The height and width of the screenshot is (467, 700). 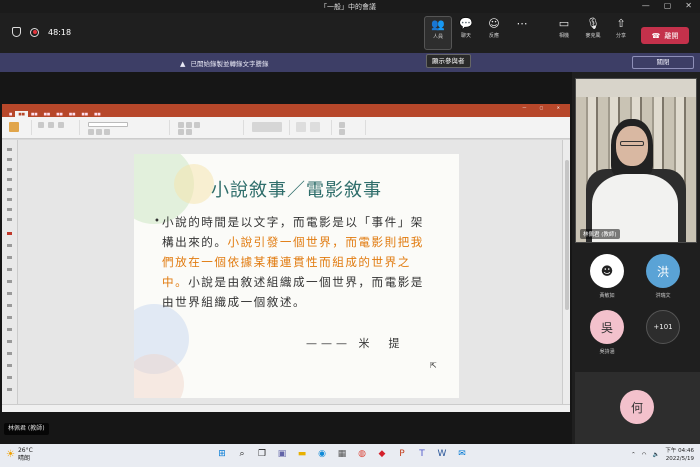 What do you see at coordinates (262, 454) in the screenshot?
I see `task-view-icon: ❐` at bounding box center [262, 454].